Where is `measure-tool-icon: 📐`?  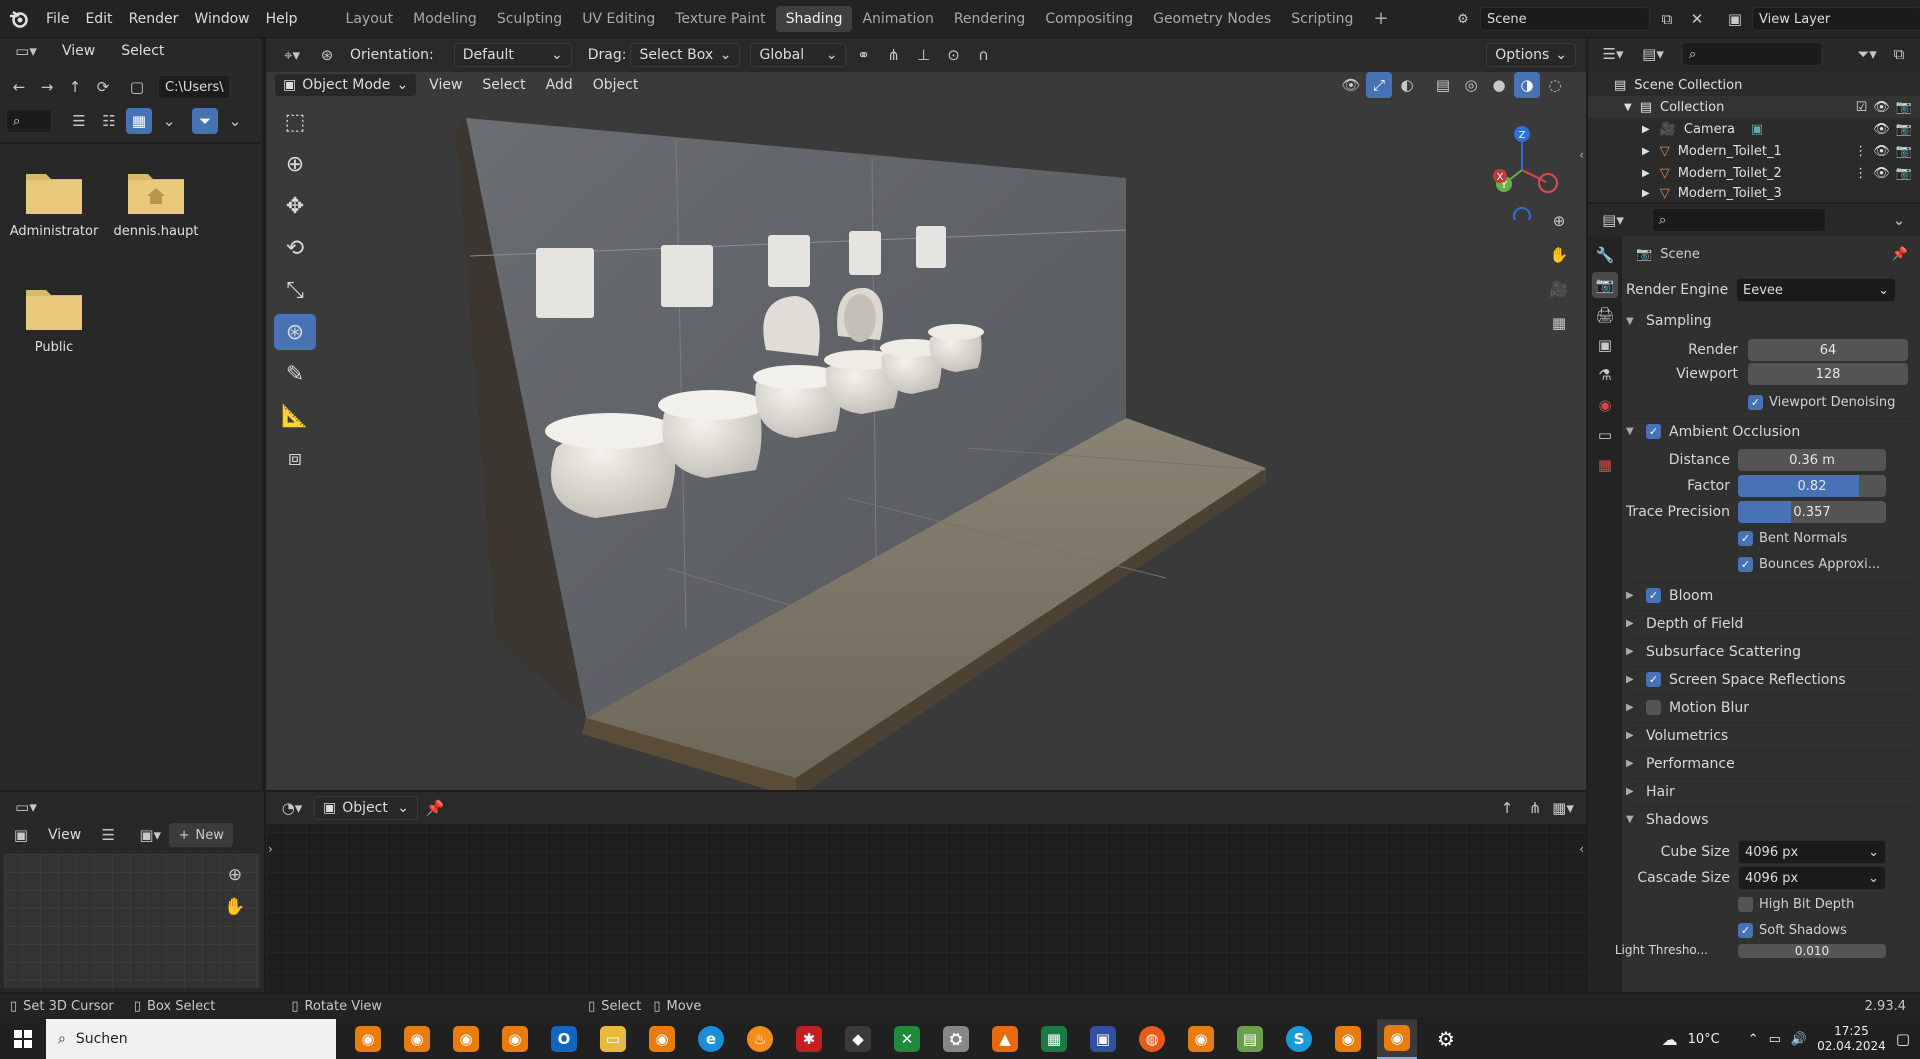 measure-tool-icon: 📐 is located at coordinates (295, 416).